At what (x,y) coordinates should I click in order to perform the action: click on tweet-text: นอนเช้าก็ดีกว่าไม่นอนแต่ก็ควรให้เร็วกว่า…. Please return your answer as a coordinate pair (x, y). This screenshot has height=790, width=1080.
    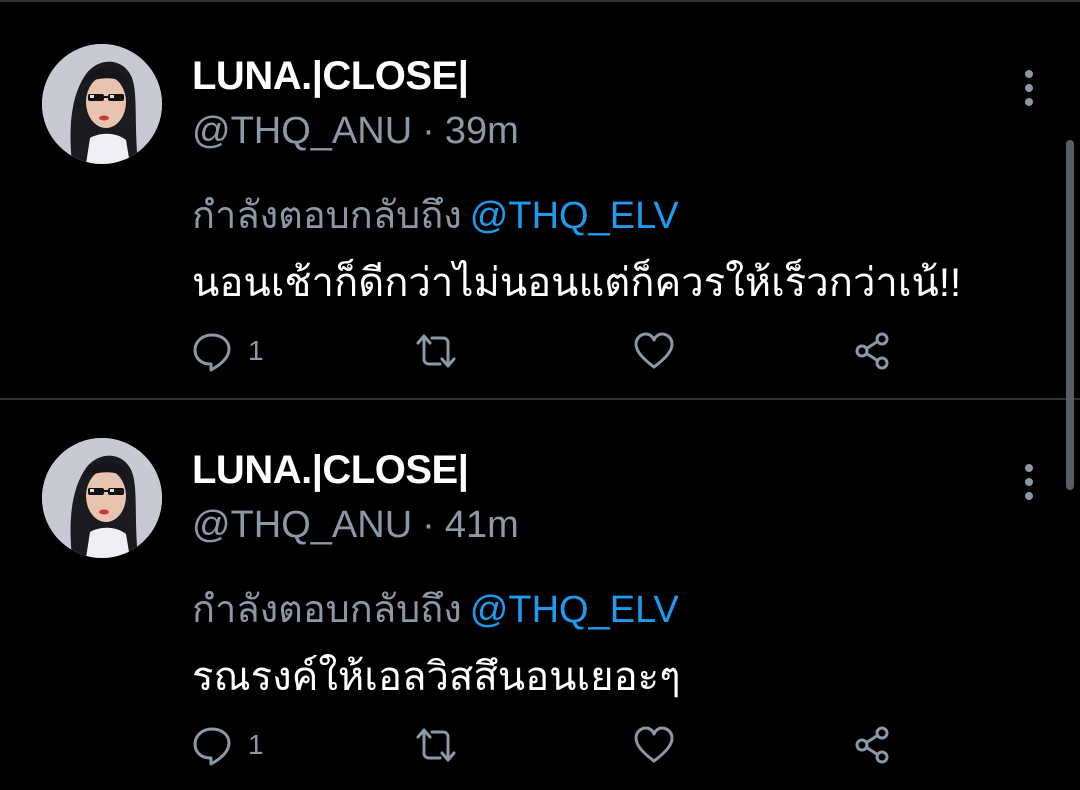
    Looking at the image, I should click on (577, 283).